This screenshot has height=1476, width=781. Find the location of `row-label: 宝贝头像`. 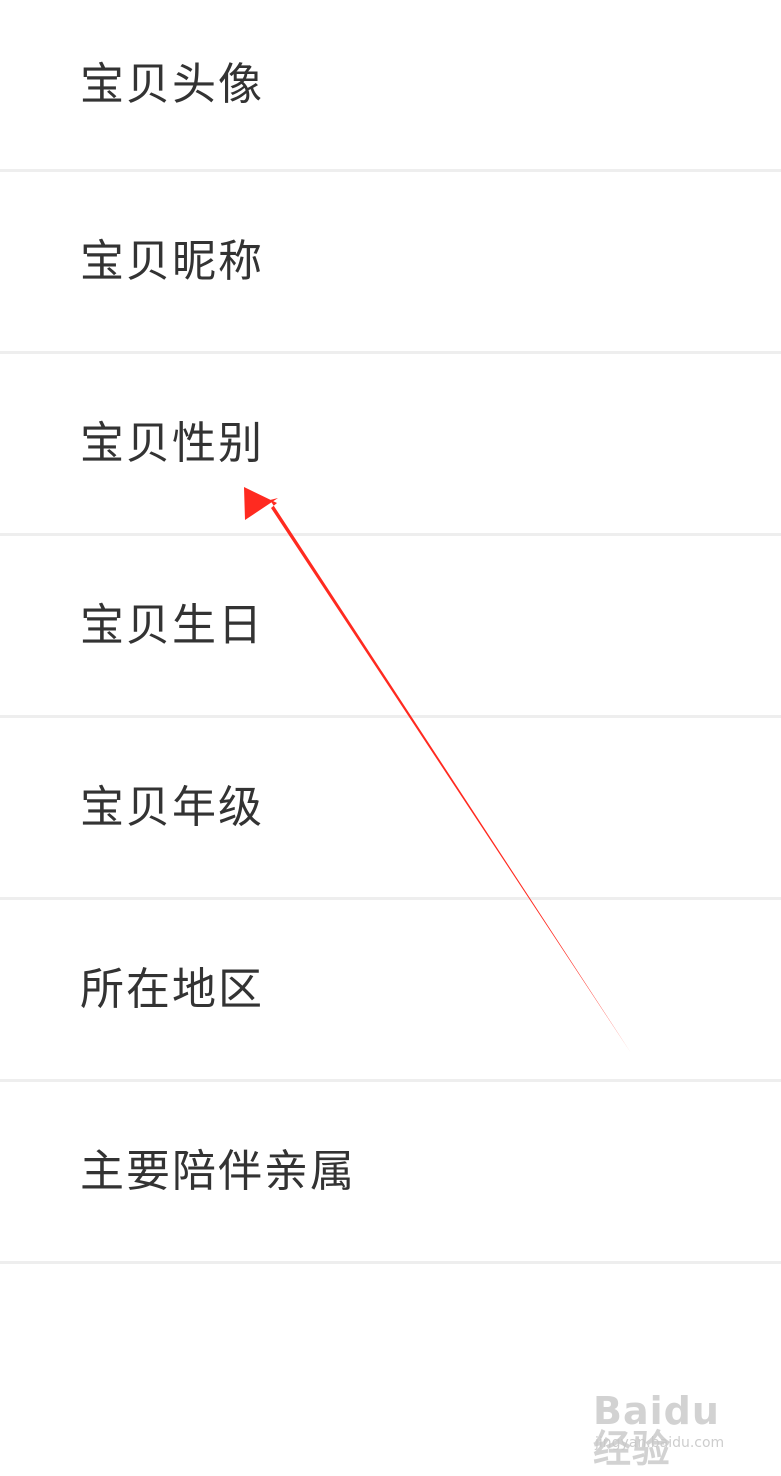

row-label: 宝贝头像 is located at coordinates (172, 84).